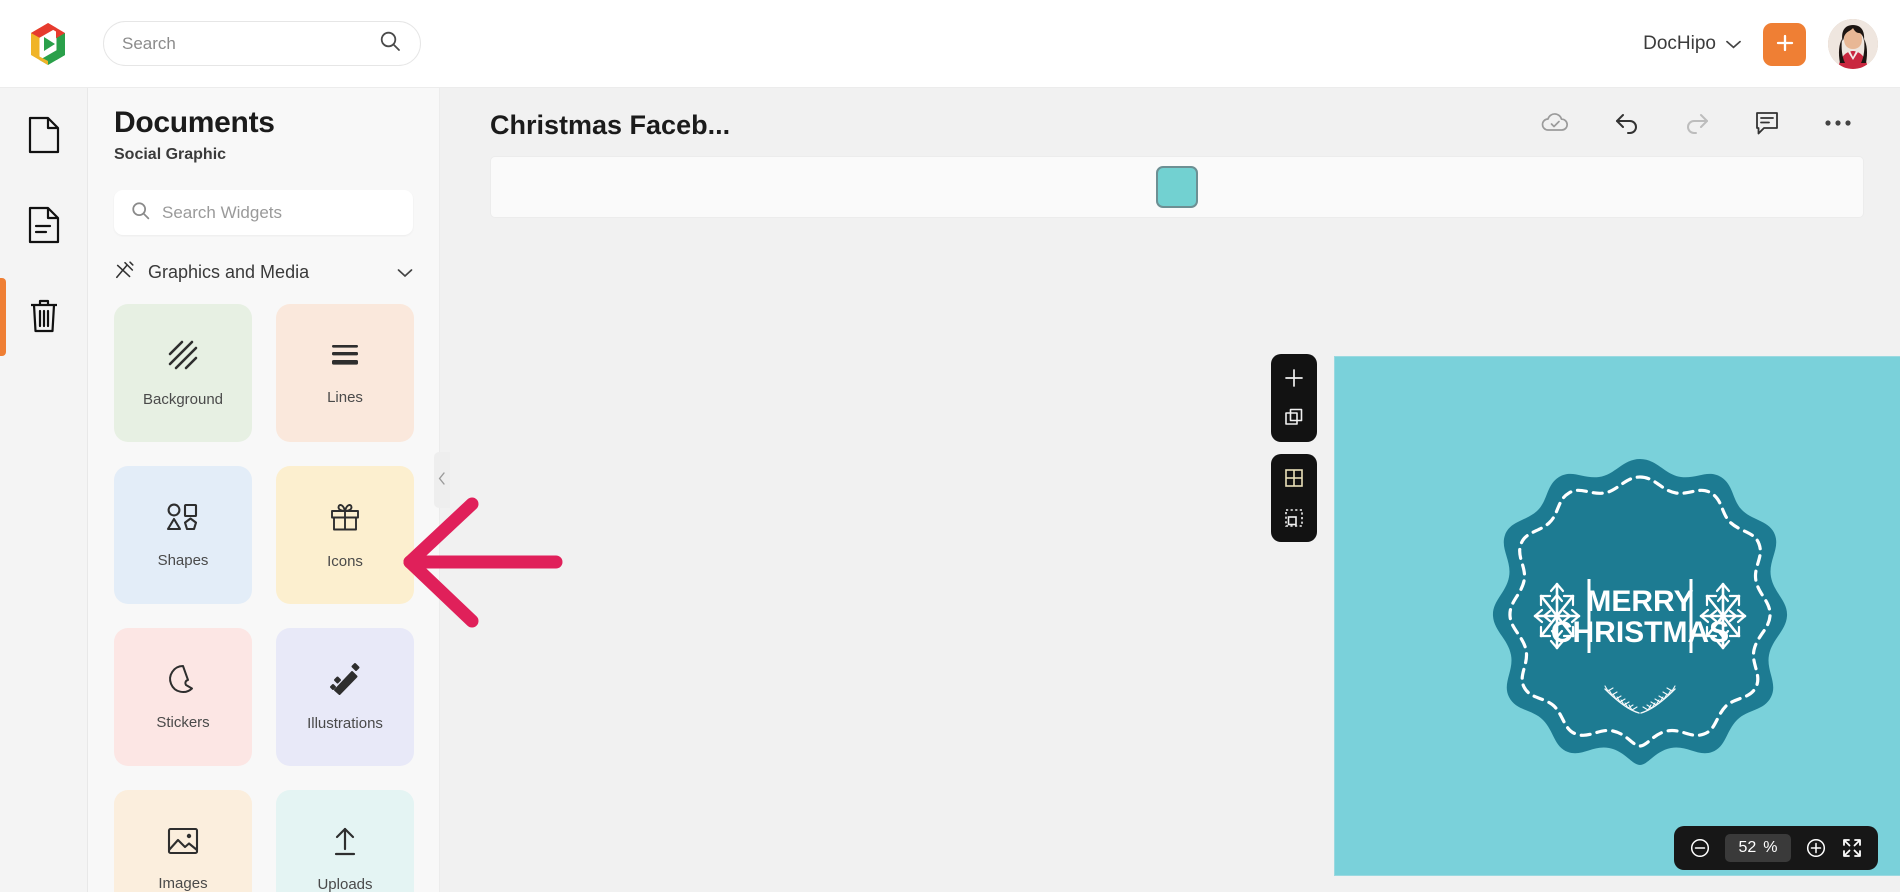 The height and width of the screenshot is (892, 1900). I want to click on widget-card-images: Images, so click(183, 841).